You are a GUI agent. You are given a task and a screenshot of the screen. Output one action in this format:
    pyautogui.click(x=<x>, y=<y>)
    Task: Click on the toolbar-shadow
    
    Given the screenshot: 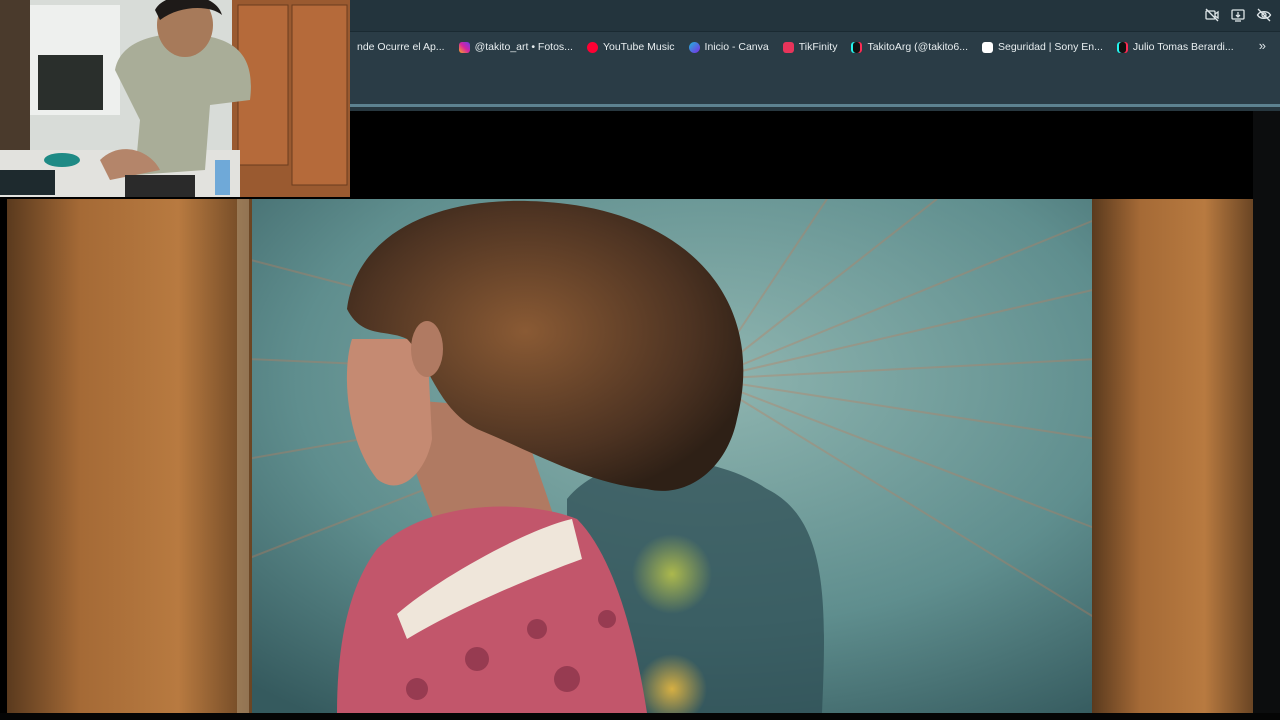 What is the action you would take?
    pyautogui.click(x=815, y=109)
    